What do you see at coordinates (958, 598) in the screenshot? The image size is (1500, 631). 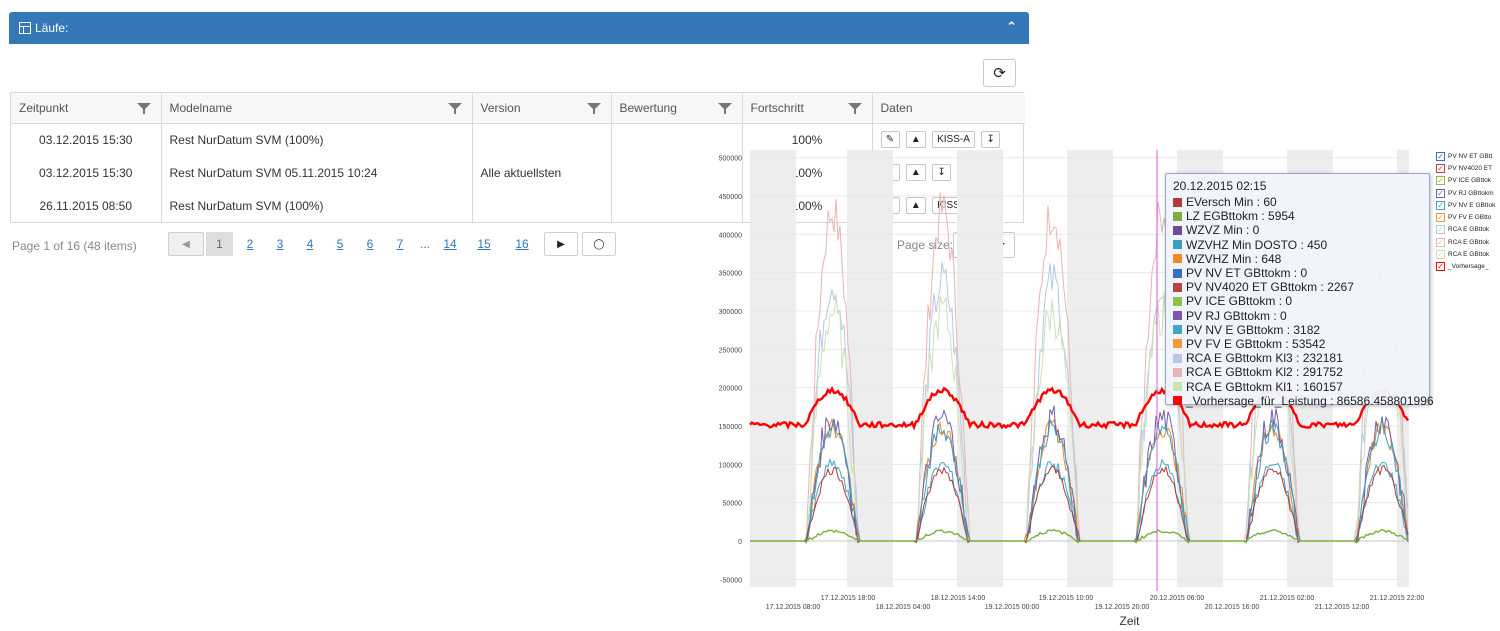 I see `x-tick-label: 18.12.2015 14:00` at bounding box center [958, 598].